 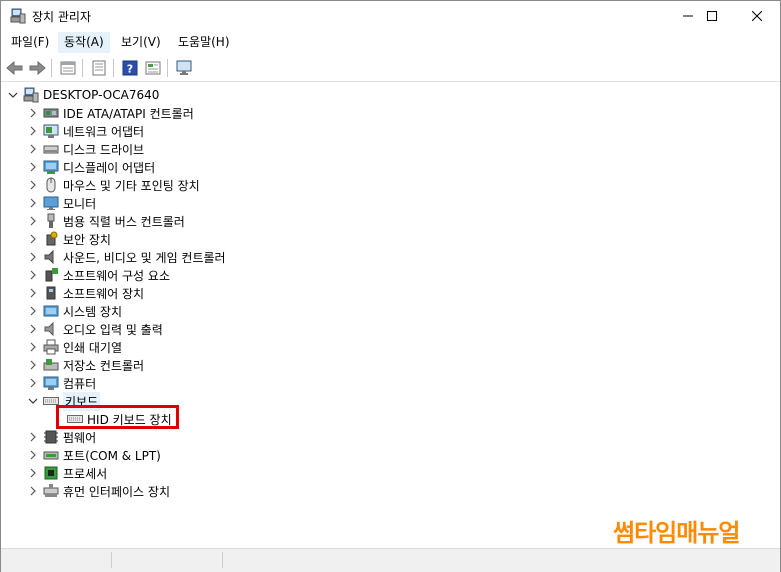 I want to click on help-icon: ?, so click(x=130, y=68).